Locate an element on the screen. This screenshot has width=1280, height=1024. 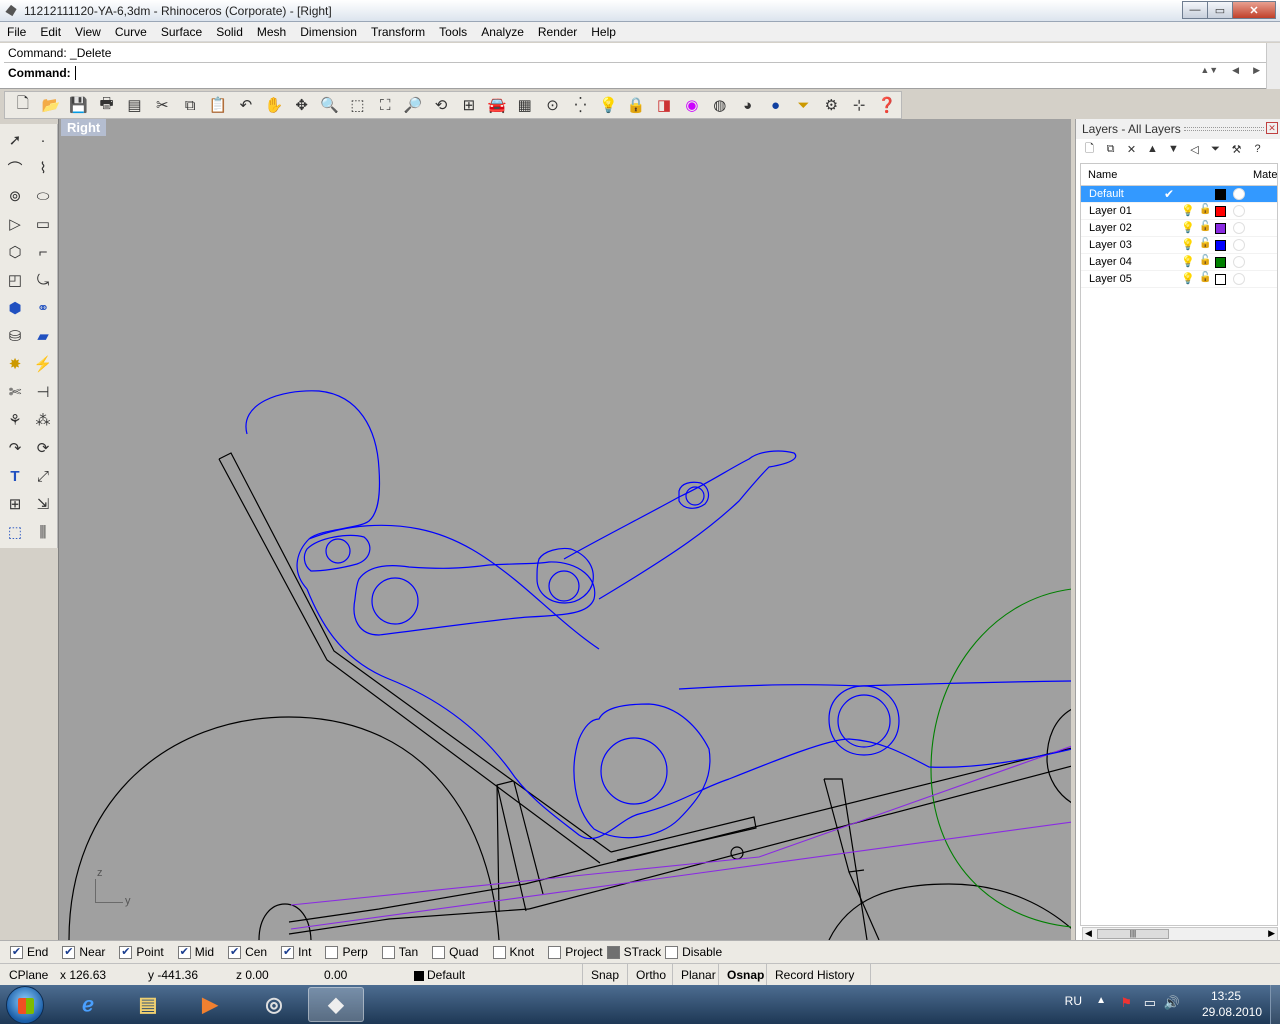
page-setup-icon: ▤ is located at coordinates (135, 105).